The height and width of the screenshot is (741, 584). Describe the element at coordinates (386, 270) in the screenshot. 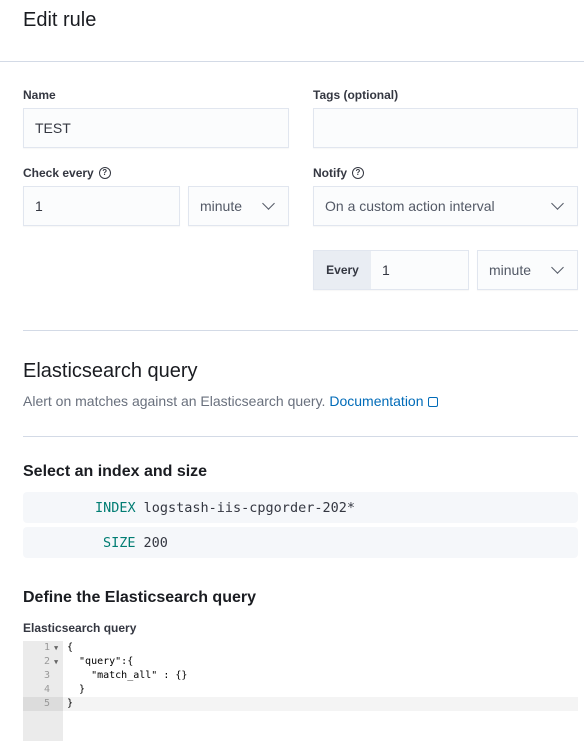

I see `action-interval-value: 1` at that location.